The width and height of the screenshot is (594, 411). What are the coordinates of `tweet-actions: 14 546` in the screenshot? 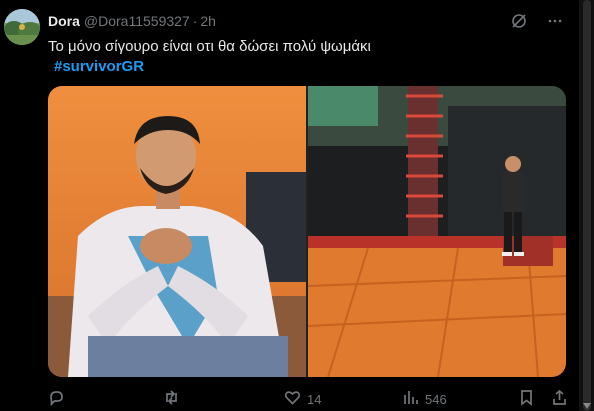 It's located at (308, 399).